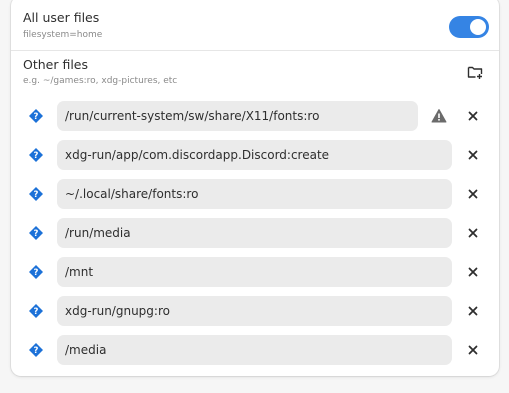 The height and width of the screenshot is (393, 509). Describe the element at coordinates (56, 64) in the screenshot. I see `other-files-title: Other files` at that location.